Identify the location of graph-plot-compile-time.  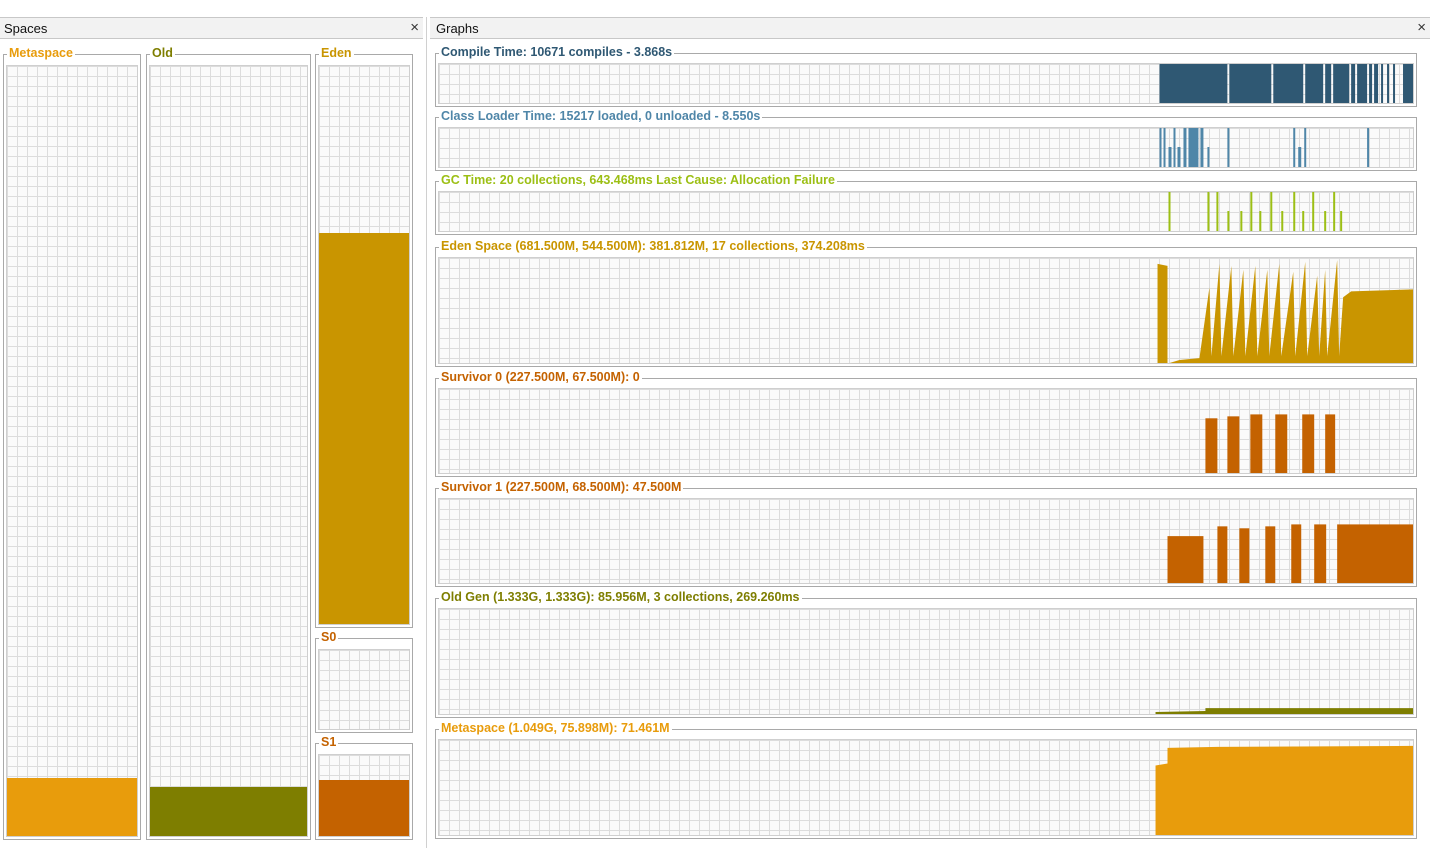
(926, 83).